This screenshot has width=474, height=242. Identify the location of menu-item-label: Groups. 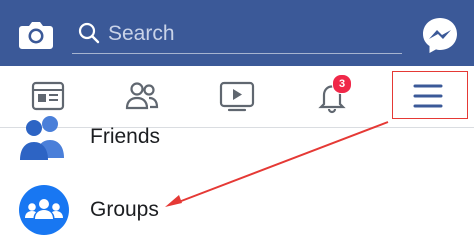
(124, 209).